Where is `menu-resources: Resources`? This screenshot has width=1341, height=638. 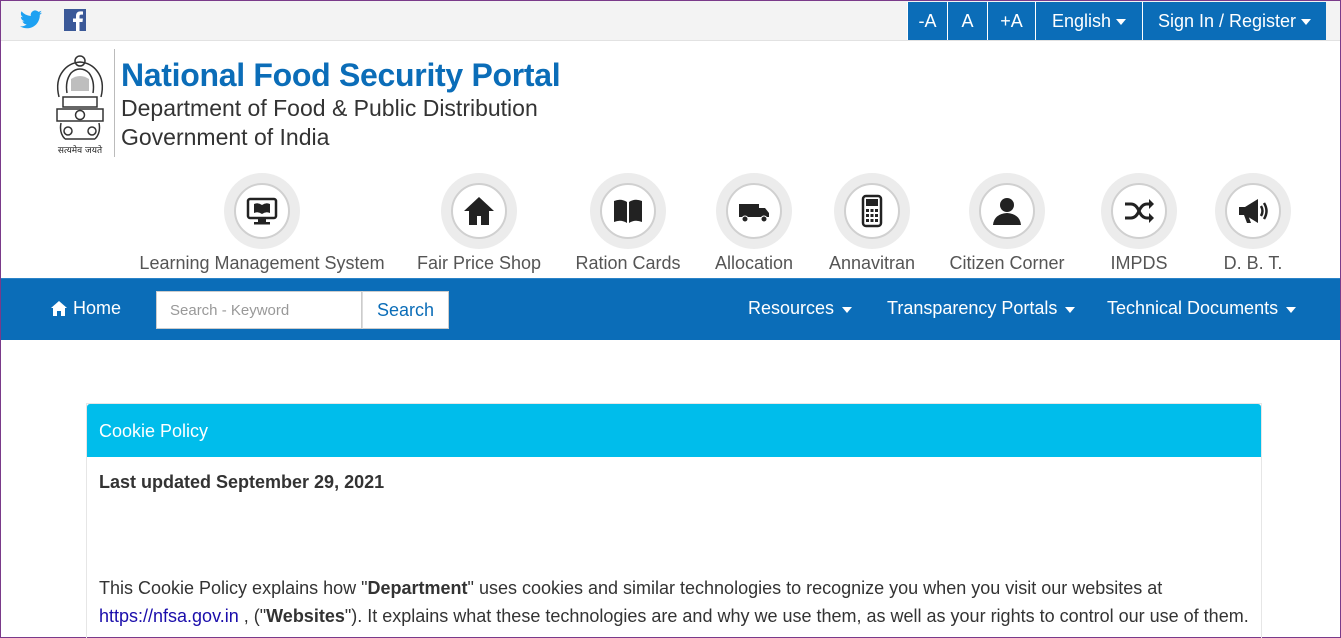 menu-resources: Resources is located at coordinates (800, 308).